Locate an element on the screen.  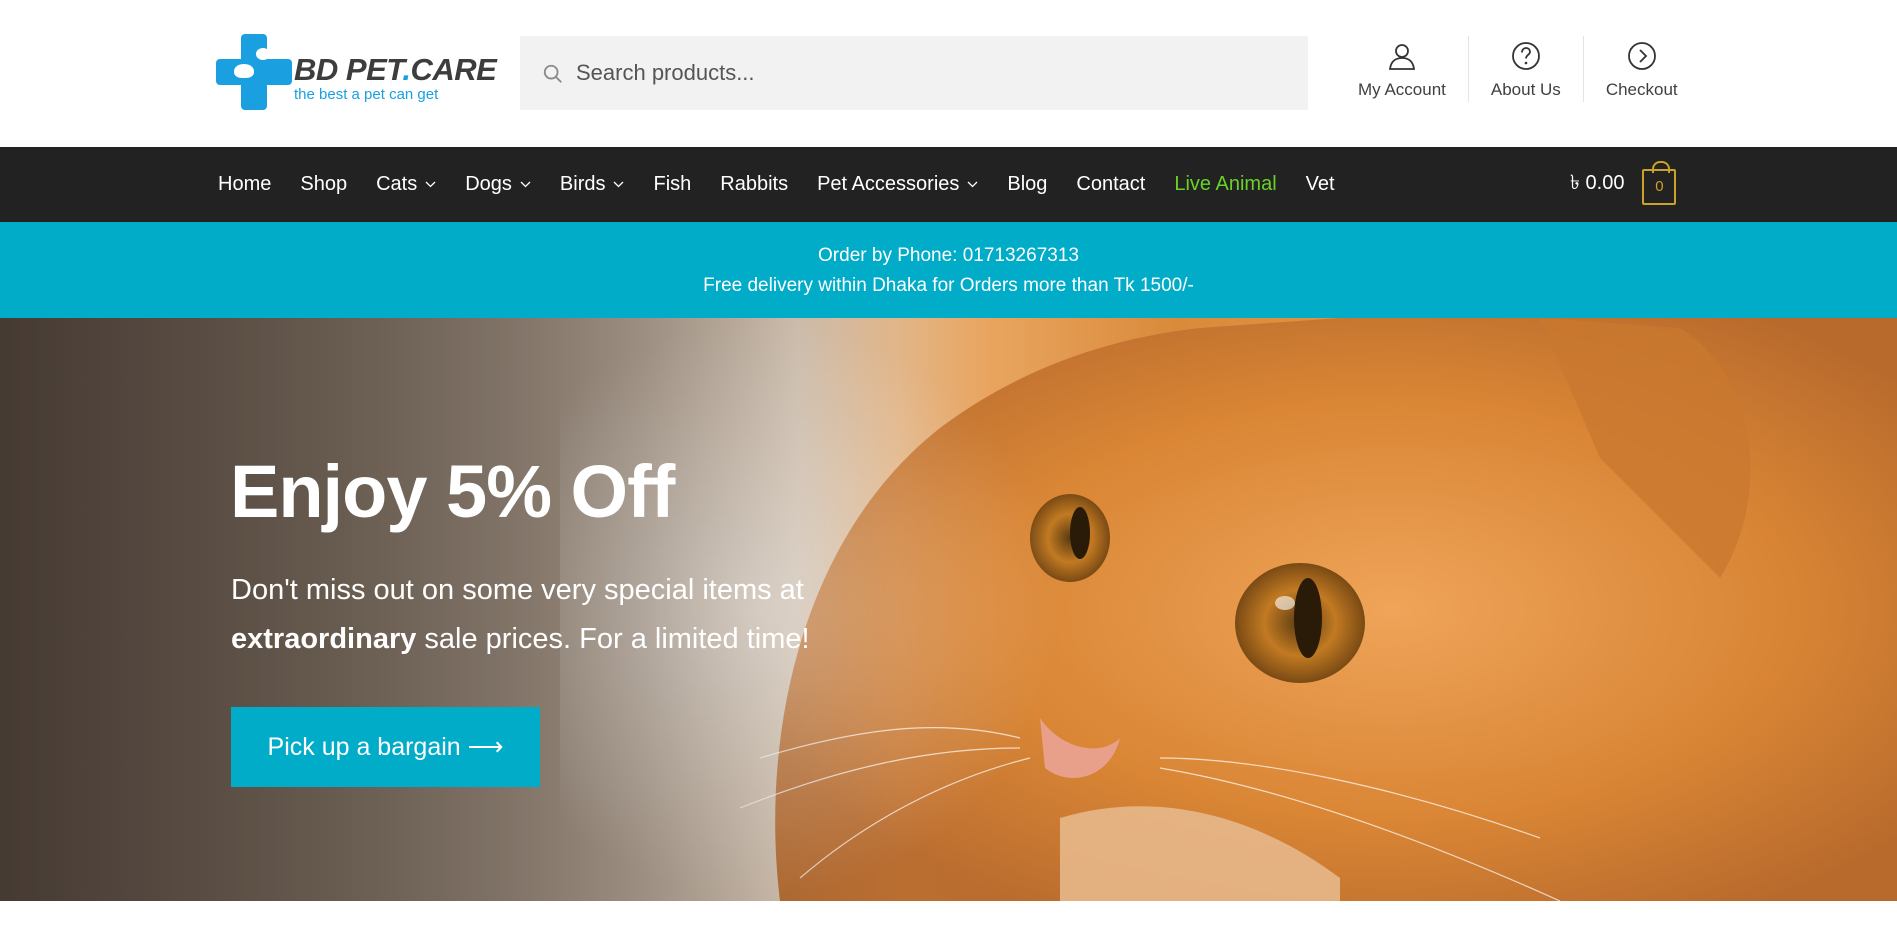
order-phone-text: Order by Phone: 01713267313 is located at coordinates (948, 255).